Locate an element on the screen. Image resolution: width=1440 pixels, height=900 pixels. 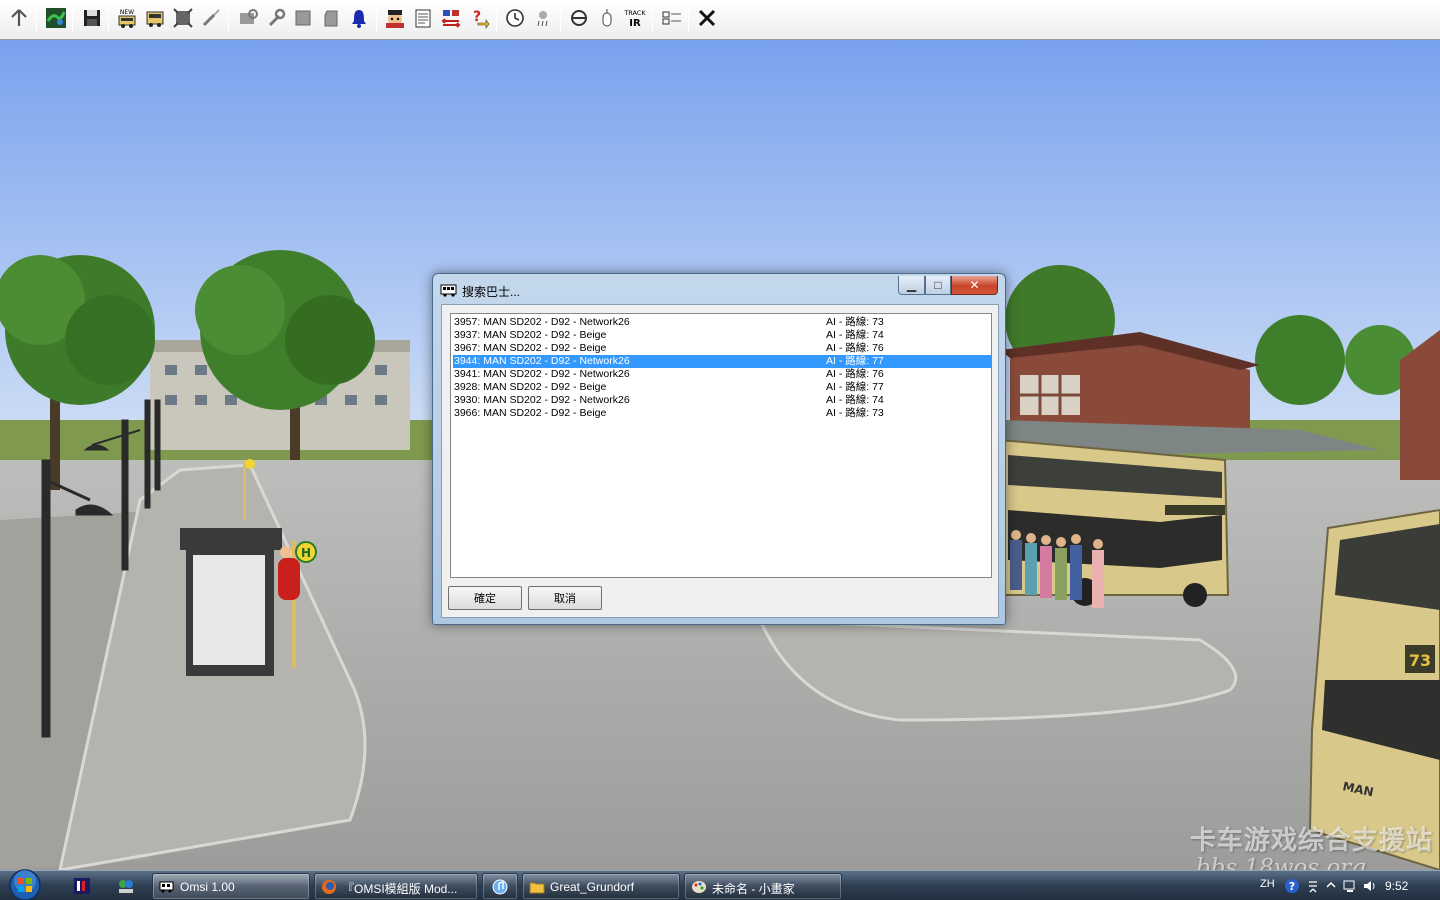
chip-icon is located at coordinates (303, 18).